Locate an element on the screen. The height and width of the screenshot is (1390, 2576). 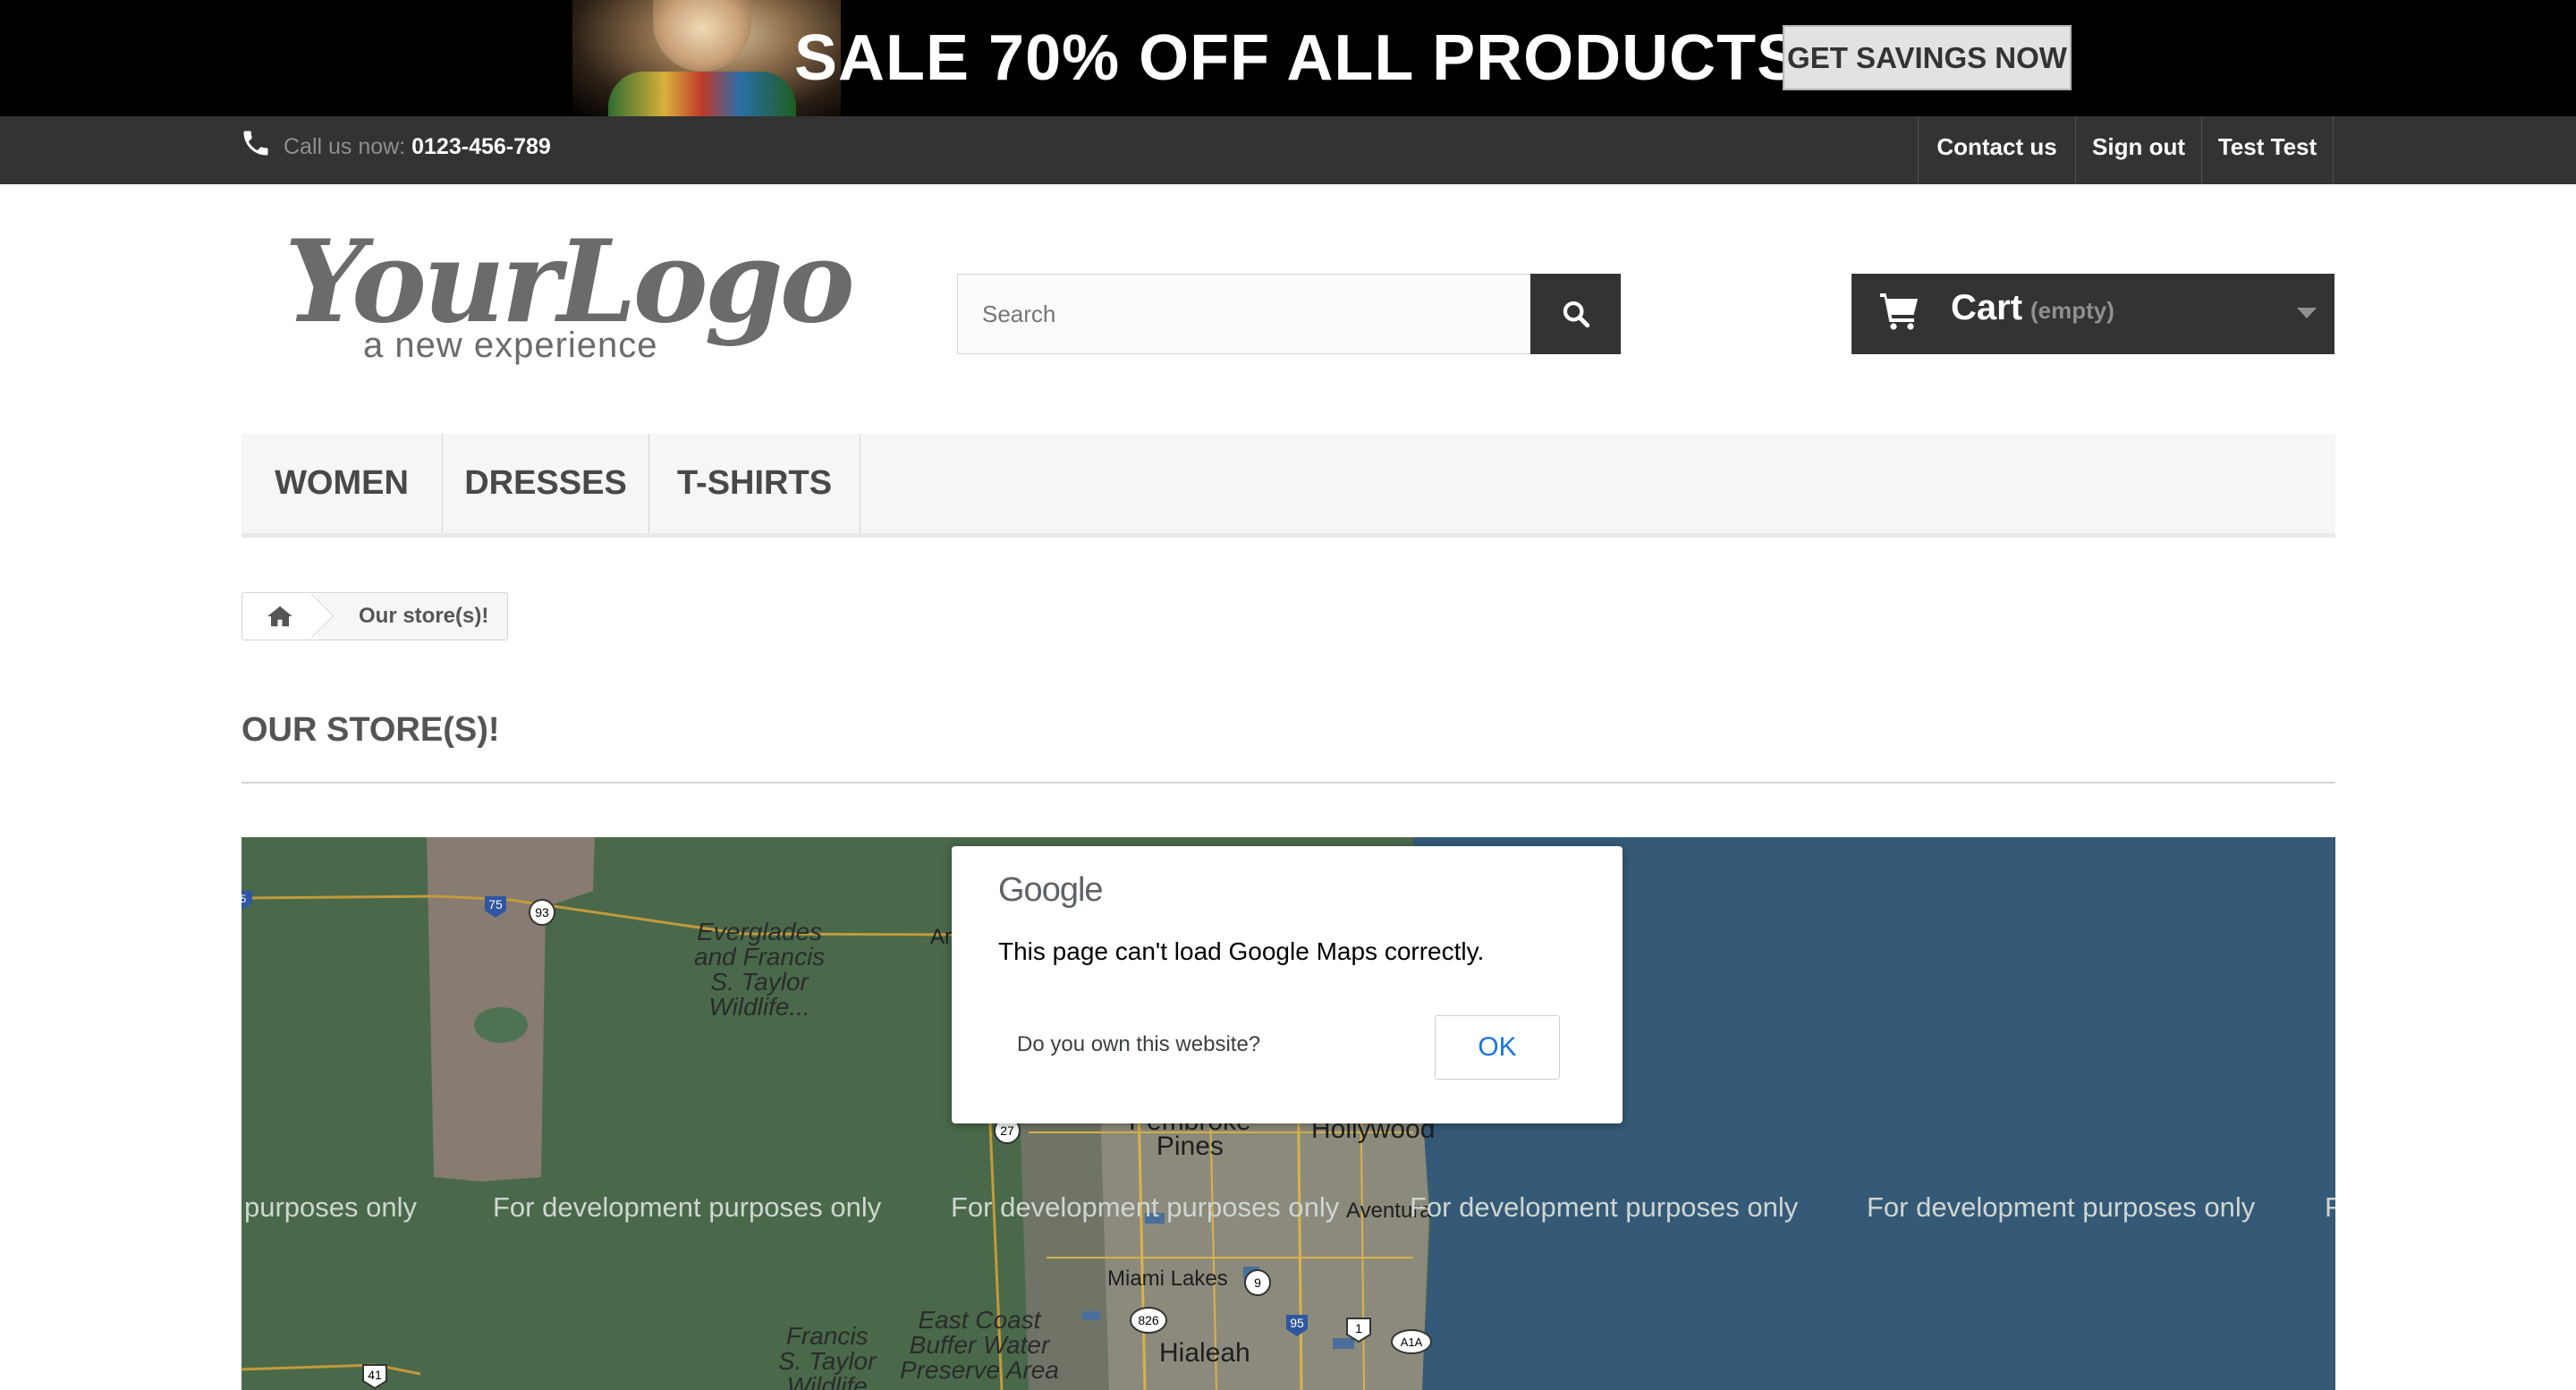
breadcrumb: Our store(s)! is located at coordinates (375, 616).